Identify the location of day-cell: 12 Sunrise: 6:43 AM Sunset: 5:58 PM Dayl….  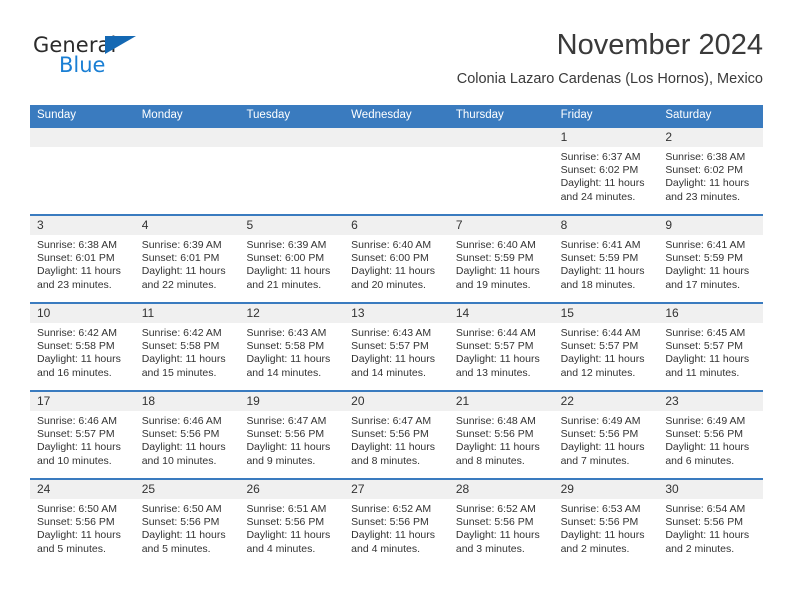
(292, 347).